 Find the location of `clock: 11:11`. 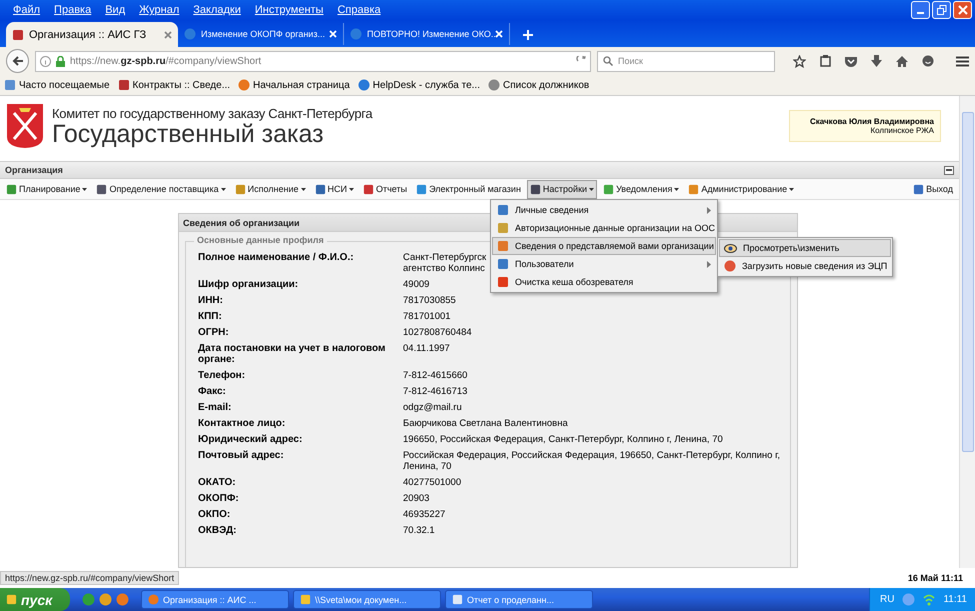

clock: 11:11 is located at coordinates (955, 599).